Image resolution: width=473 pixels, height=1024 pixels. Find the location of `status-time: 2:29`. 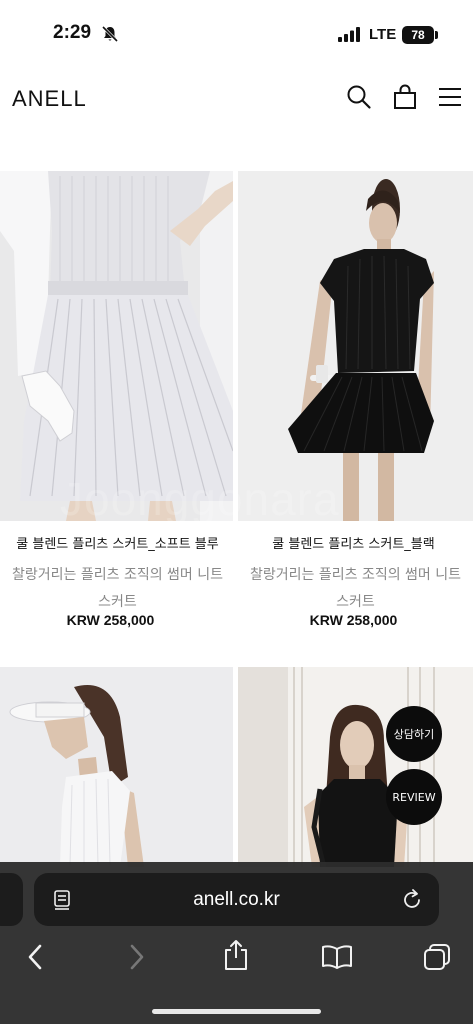

status-time: 2:29 is located at coordinates (72, 32).